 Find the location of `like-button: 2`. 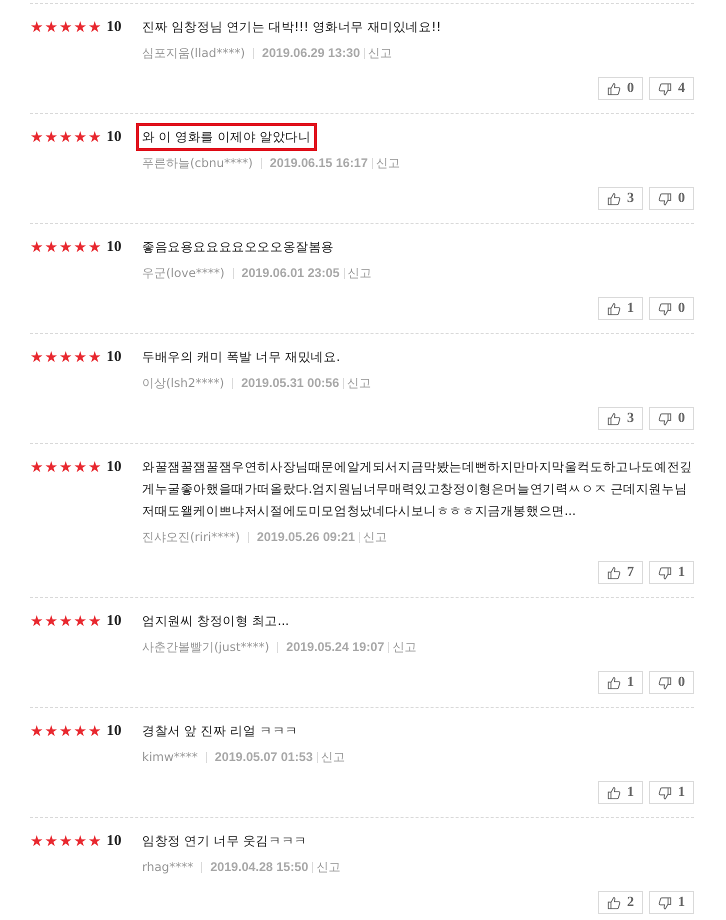

like-button: 2 is located at coordinates (620, 902).